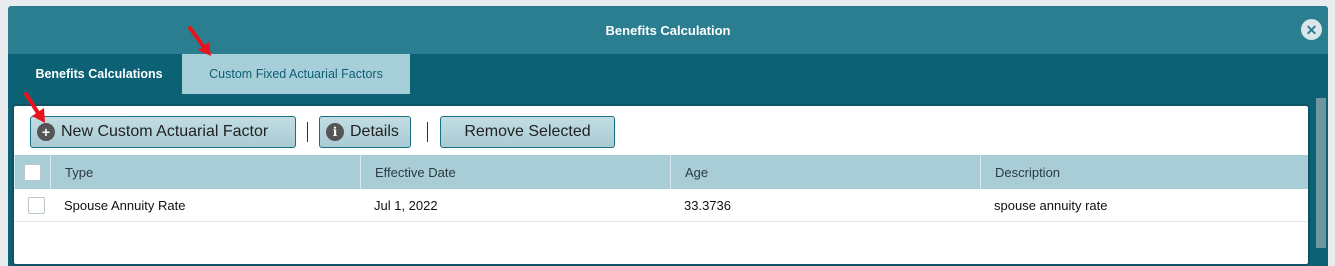  I want to click on tab-label: Custom Fixed Actuarial Factors, so click(296, 74).